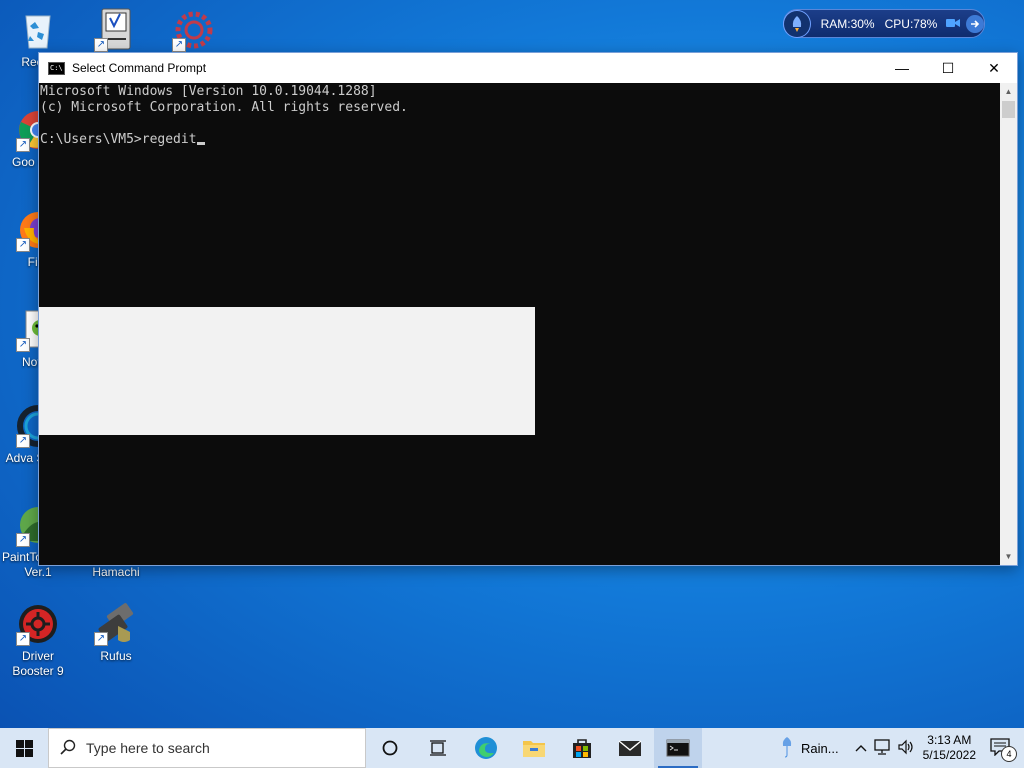 The width and height of the screenshot is (1024, 768). Describe the element at coordinates (287, 371) in the screenshot. I see `blank-overlay-panel` at that location.